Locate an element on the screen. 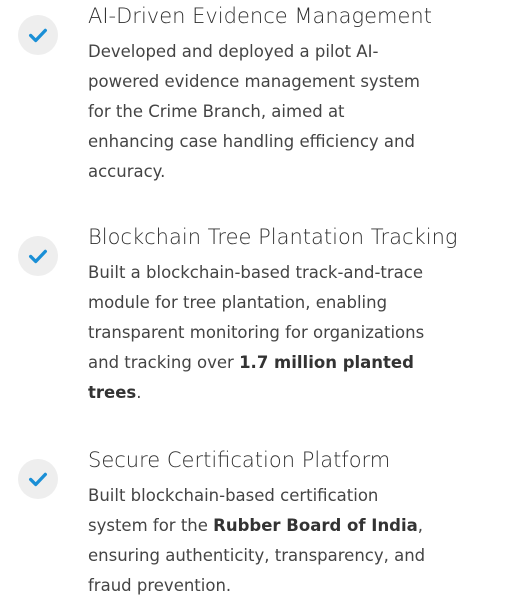 Image resolution: width=506 pixels, height=601 pixels. description-line: trees. is located at coordinates (297, 393).